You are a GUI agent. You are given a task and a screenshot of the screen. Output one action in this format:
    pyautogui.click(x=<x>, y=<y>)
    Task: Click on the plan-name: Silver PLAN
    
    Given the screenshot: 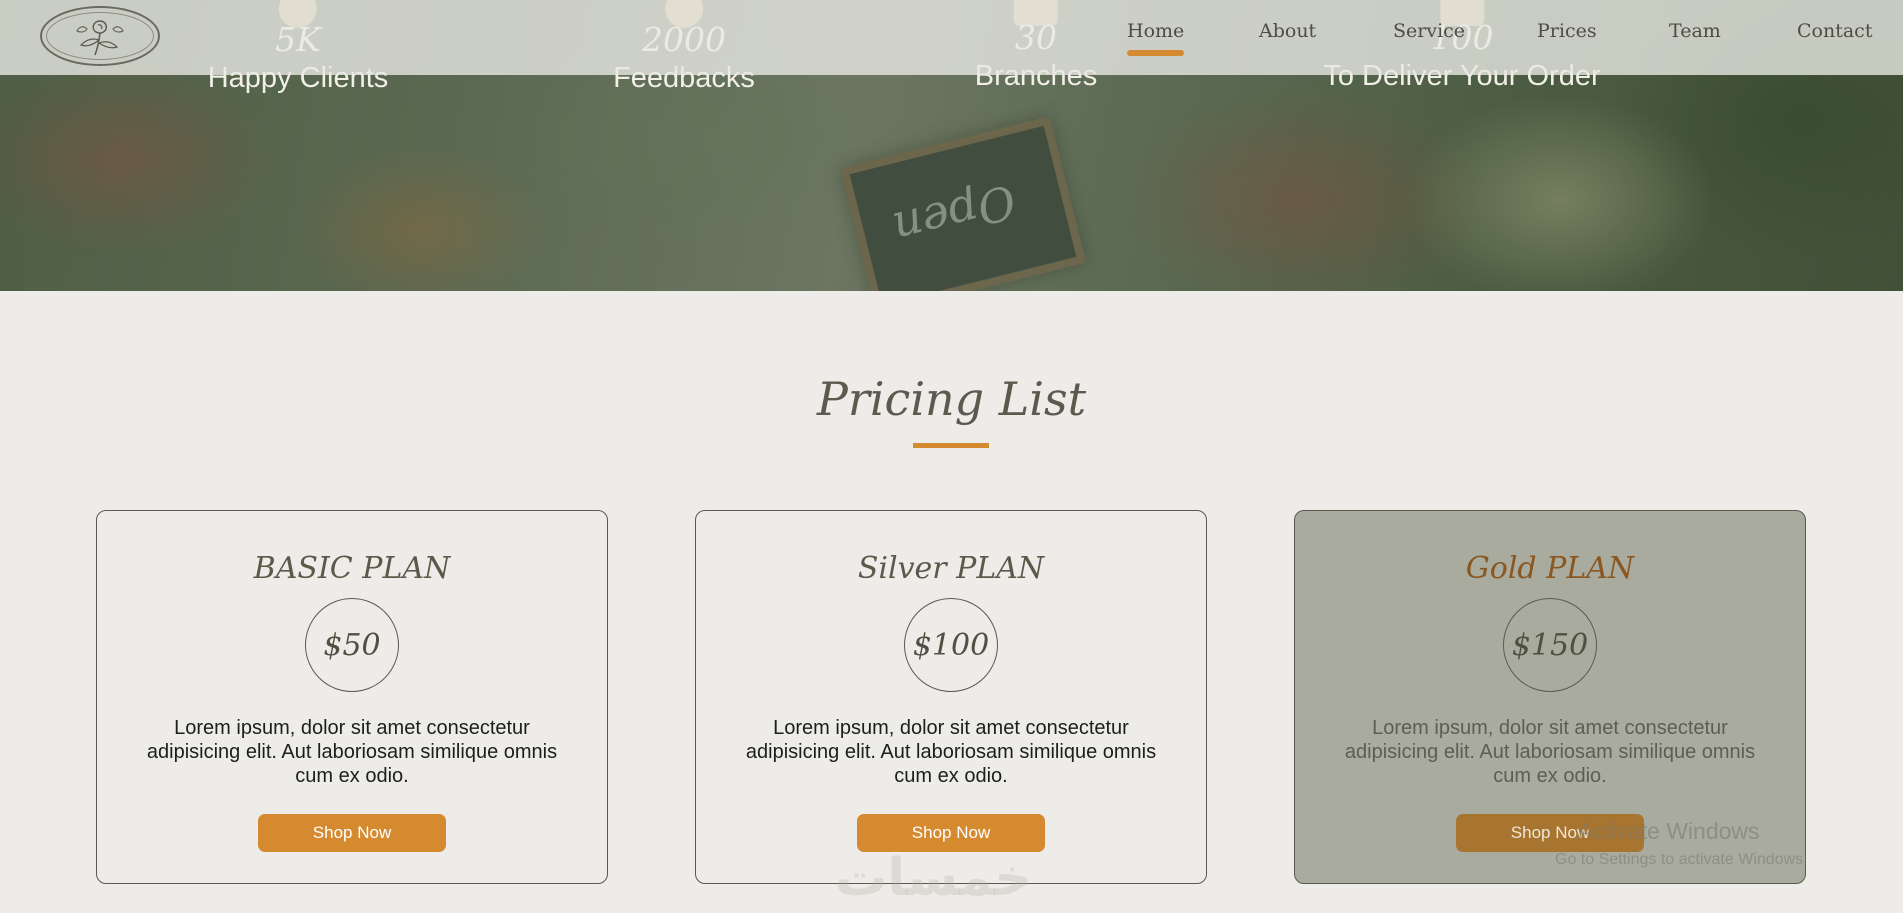 What is the action you would take?
    pyautogui.click(x=951, y=568)
    